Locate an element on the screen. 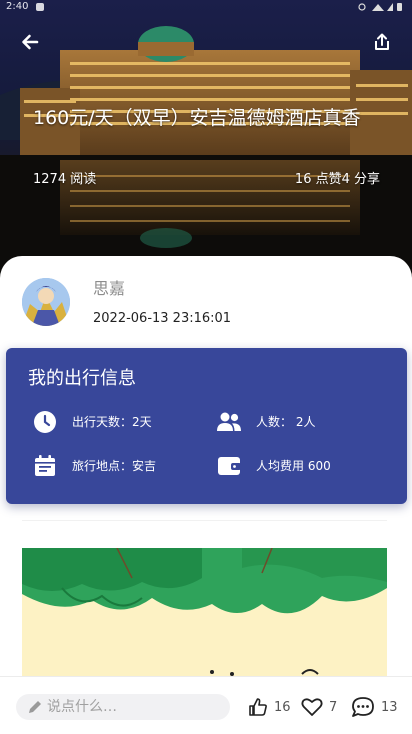  trip-people: 人数： 2人 is located at coordinates (265, 422).